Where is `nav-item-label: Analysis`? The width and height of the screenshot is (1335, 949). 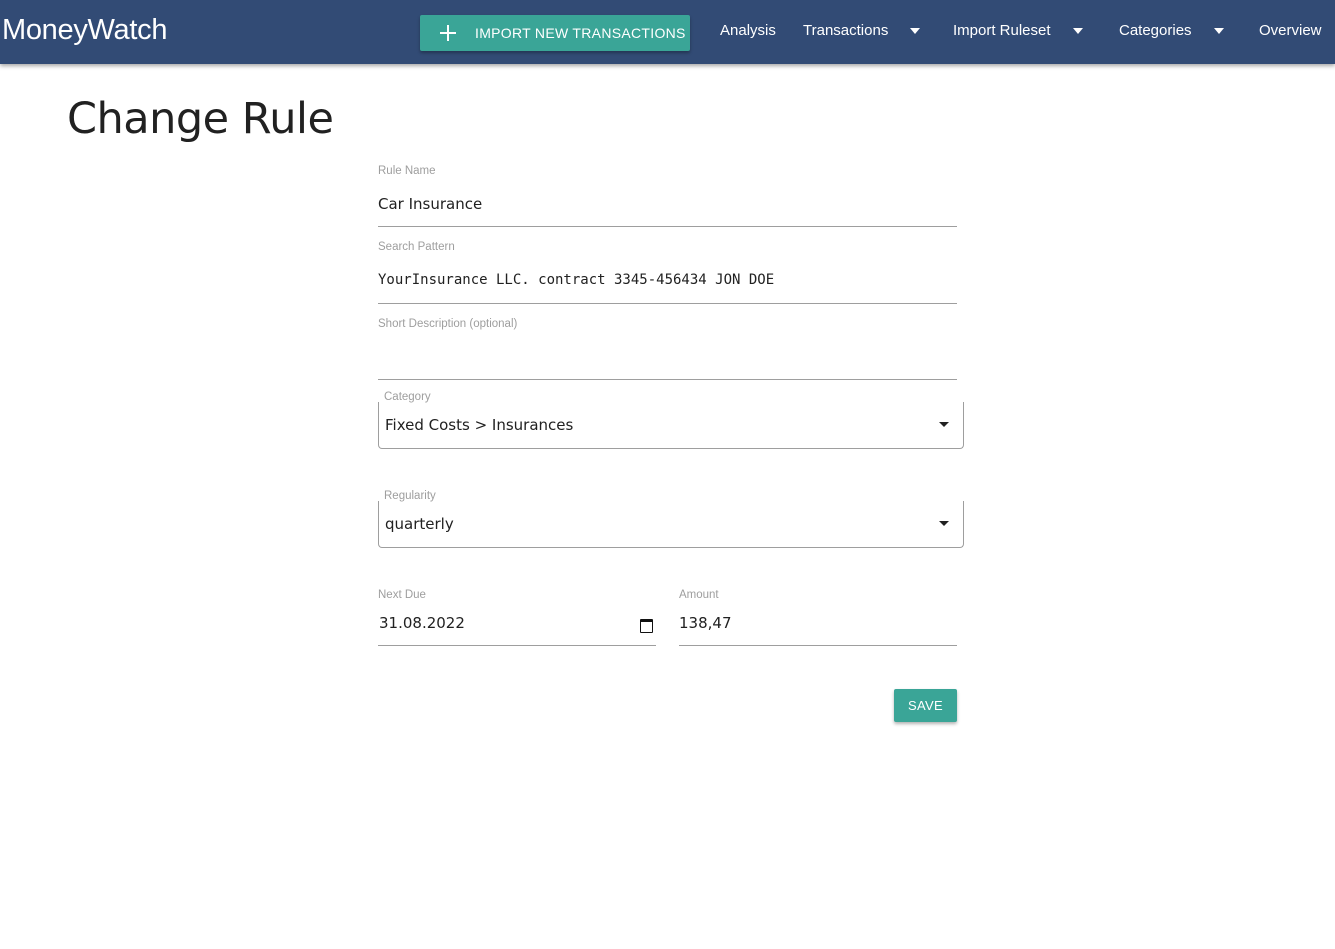
nav-item-label: Analysis is located at coordinates (748, 30).